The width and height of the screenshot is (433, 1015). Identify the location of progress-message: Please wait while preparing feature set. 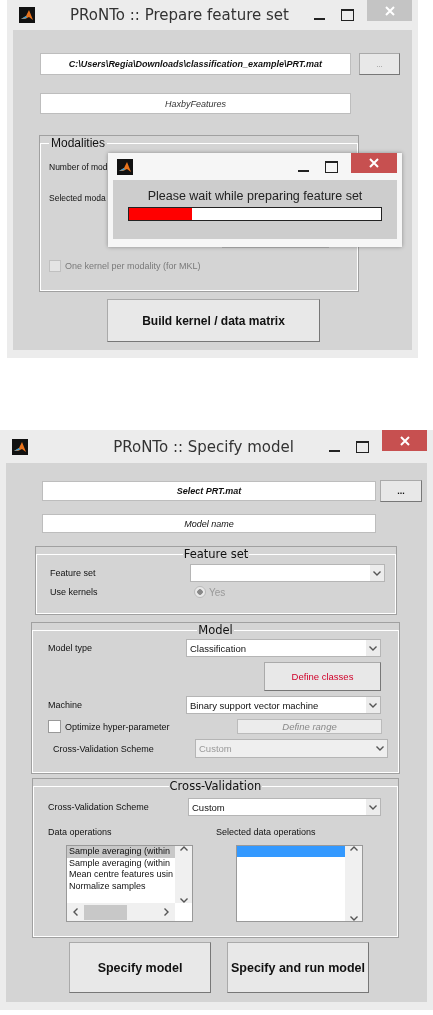
(255, 196).